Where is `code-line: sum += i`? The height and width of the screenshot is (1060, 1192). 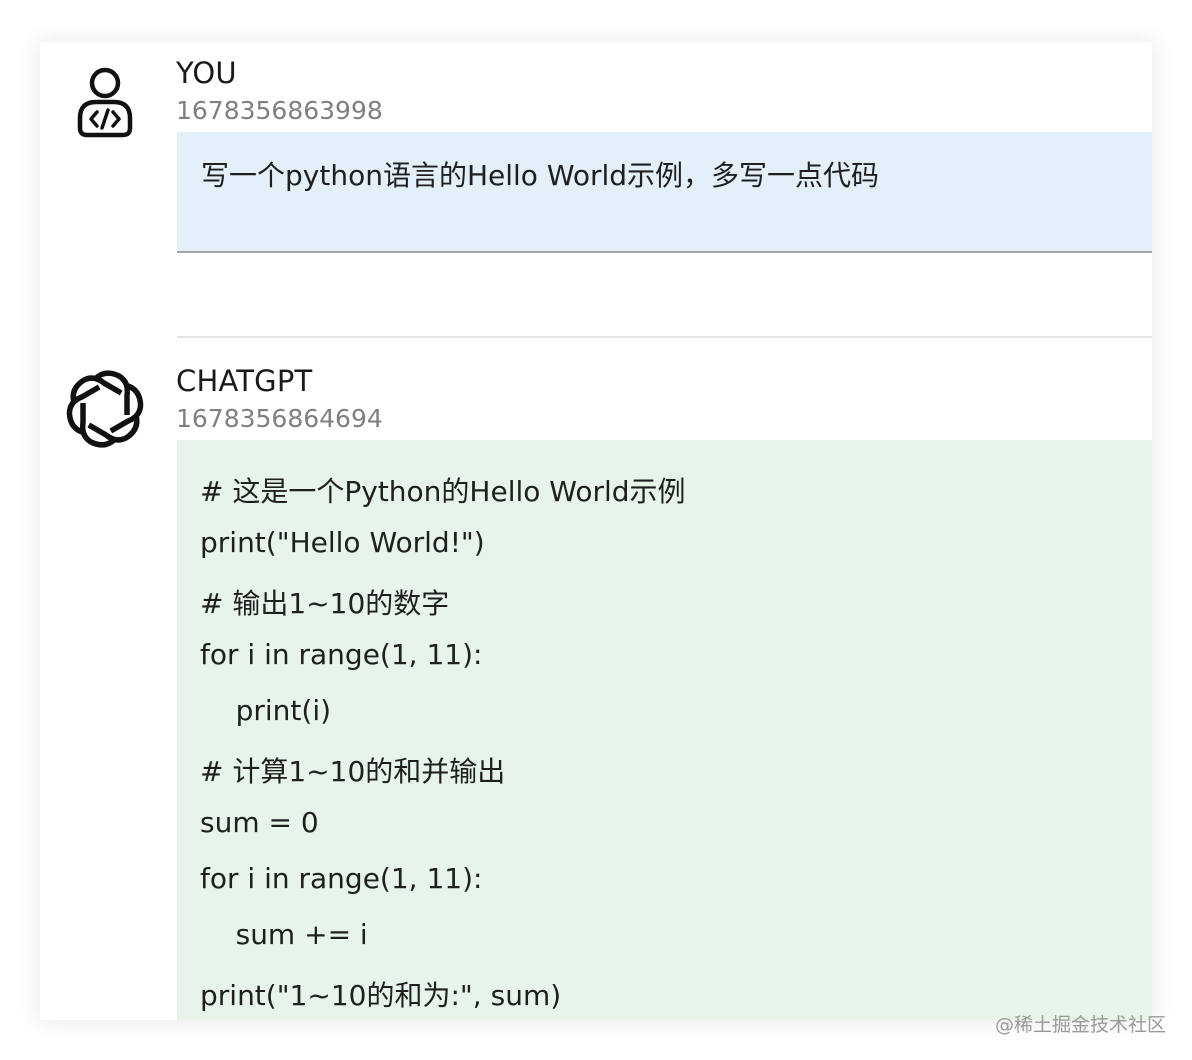
code-line: sum += i is located at coordinates (284, 934).